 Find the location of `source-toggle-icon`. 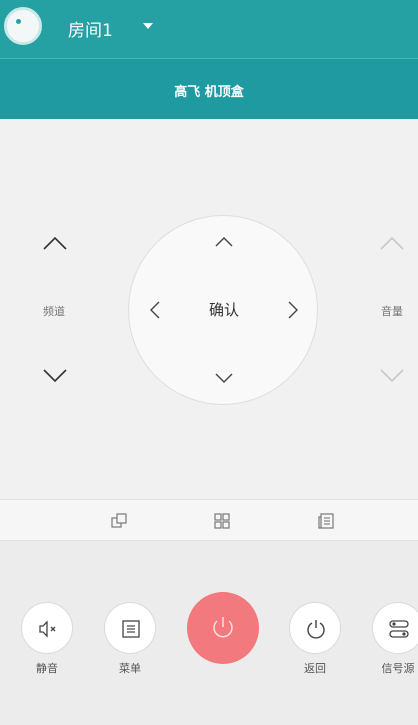

source-toggle-icon is located at coordinates (399, 629).